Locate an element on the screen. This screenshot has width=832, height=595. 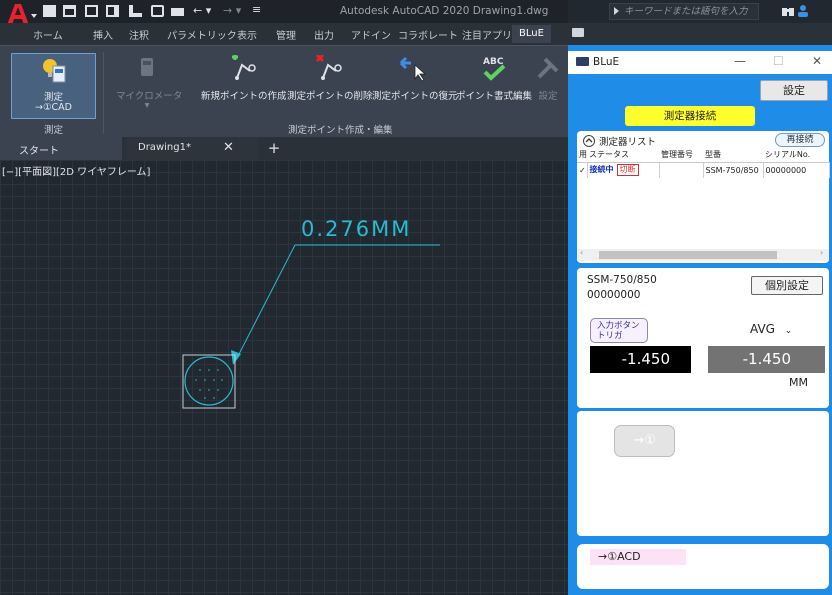
binoculars-icon is located at coordinates (788, 11).